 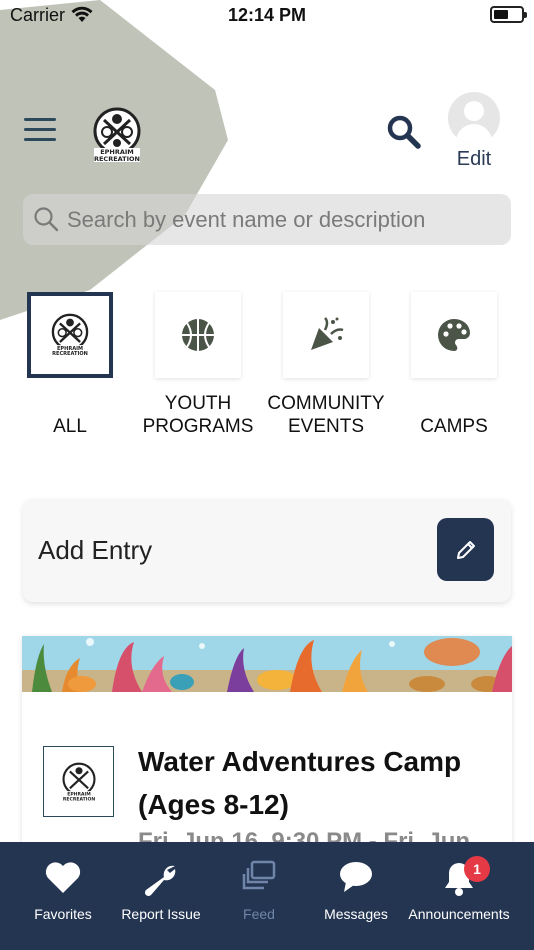 What do you see at coordinates (459, 896) in the screenshot?
I see `tab-announcements: 1 Announcements` at bounding box center [459, 896].